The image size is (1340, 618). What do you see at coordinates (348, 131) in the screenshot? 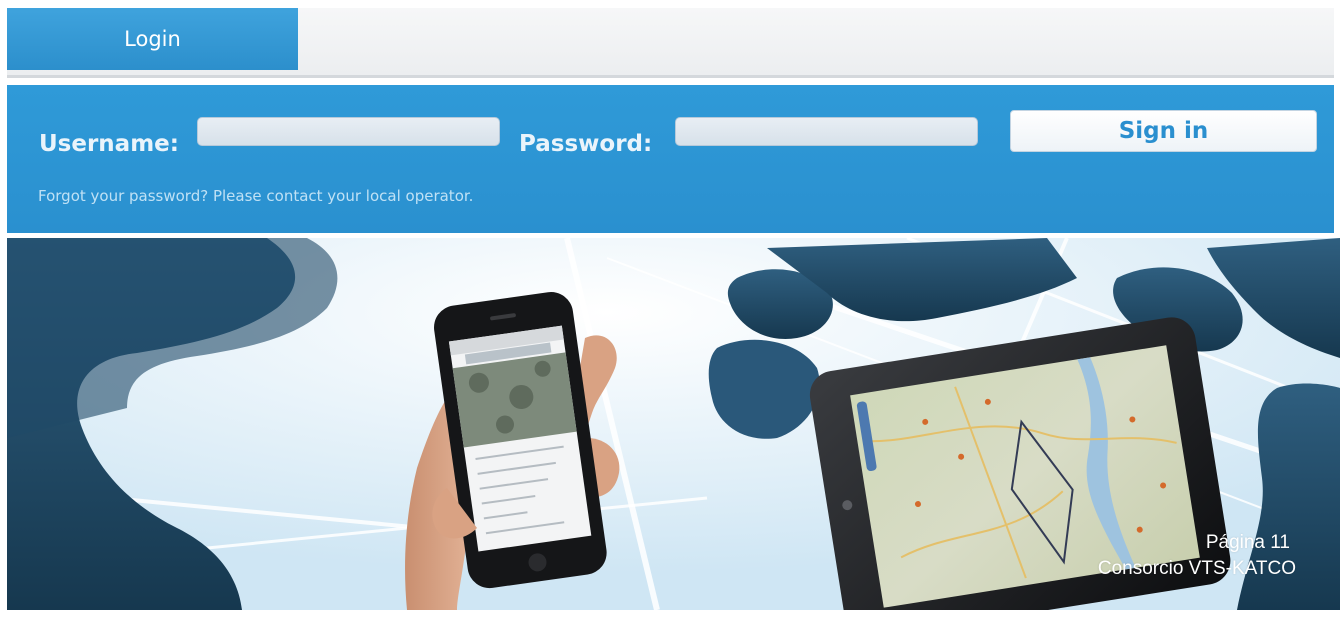
I see `username-field` at bounding box center [348, 131].